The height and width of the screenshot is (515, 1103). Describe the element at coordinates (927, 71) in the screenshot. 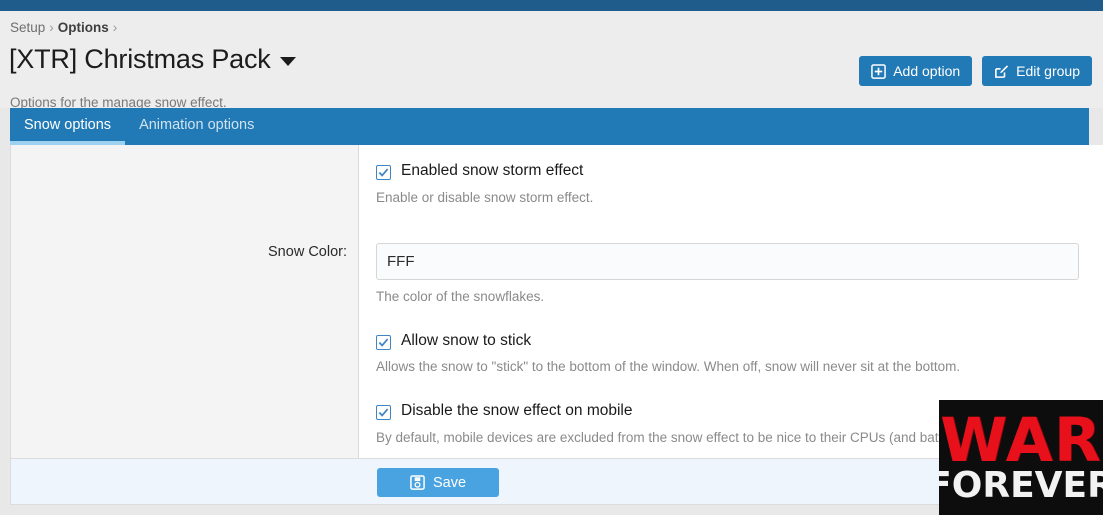

I see `add-option-label: Add option` at that location.